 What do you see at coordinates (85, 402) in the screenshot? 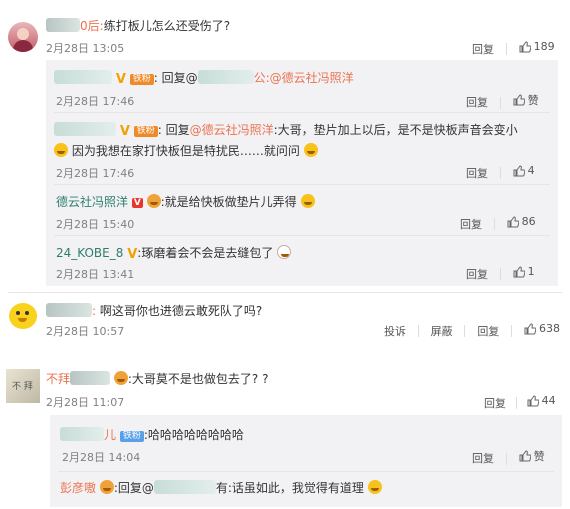
I see `comment-date: 2月28日 11:07` at bounding box center [85, 402].